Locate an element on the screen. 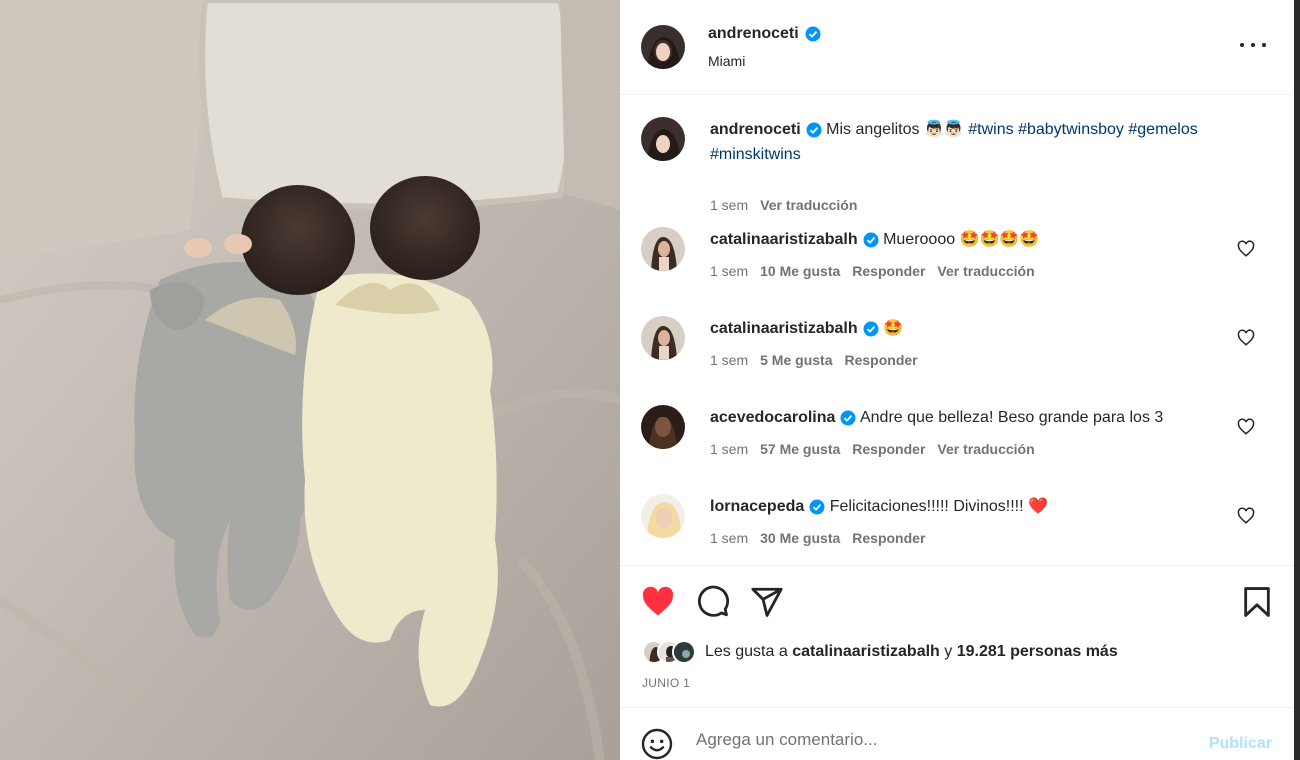 The image size is (1300, 760). share-icon is located at coordinates (767, 602).